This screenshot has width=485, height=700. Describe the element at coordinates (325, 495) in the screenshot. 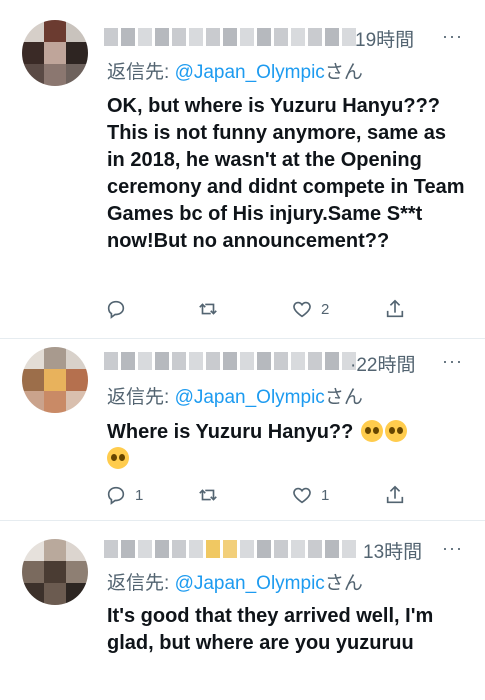

I see `like-count: 1` at that location.